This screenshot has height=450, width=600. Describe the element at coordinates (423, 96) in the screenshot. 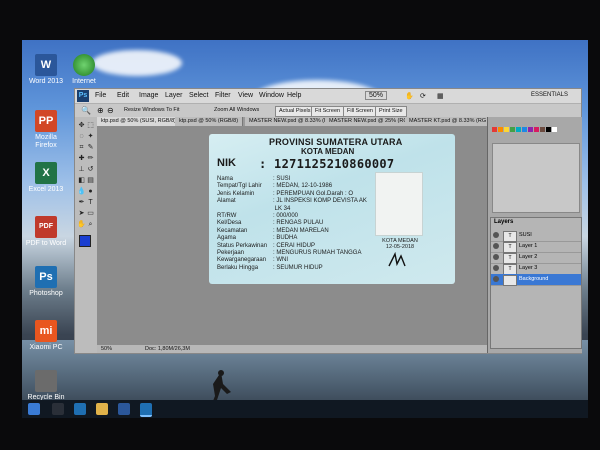

I see `rotate-view-icon: ⟳` at that location.